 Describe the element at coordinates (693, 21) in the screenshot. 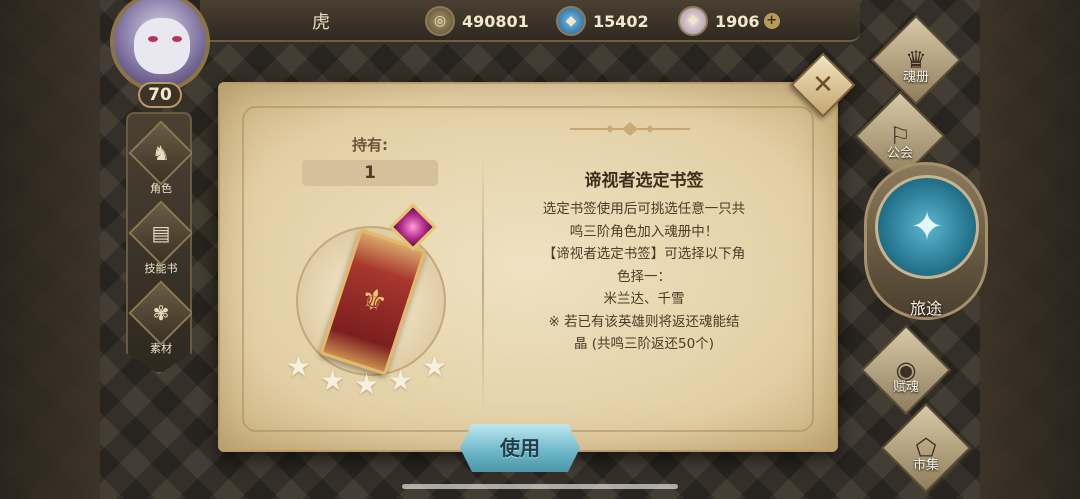

I see `gem-icon: ❖` at that location.